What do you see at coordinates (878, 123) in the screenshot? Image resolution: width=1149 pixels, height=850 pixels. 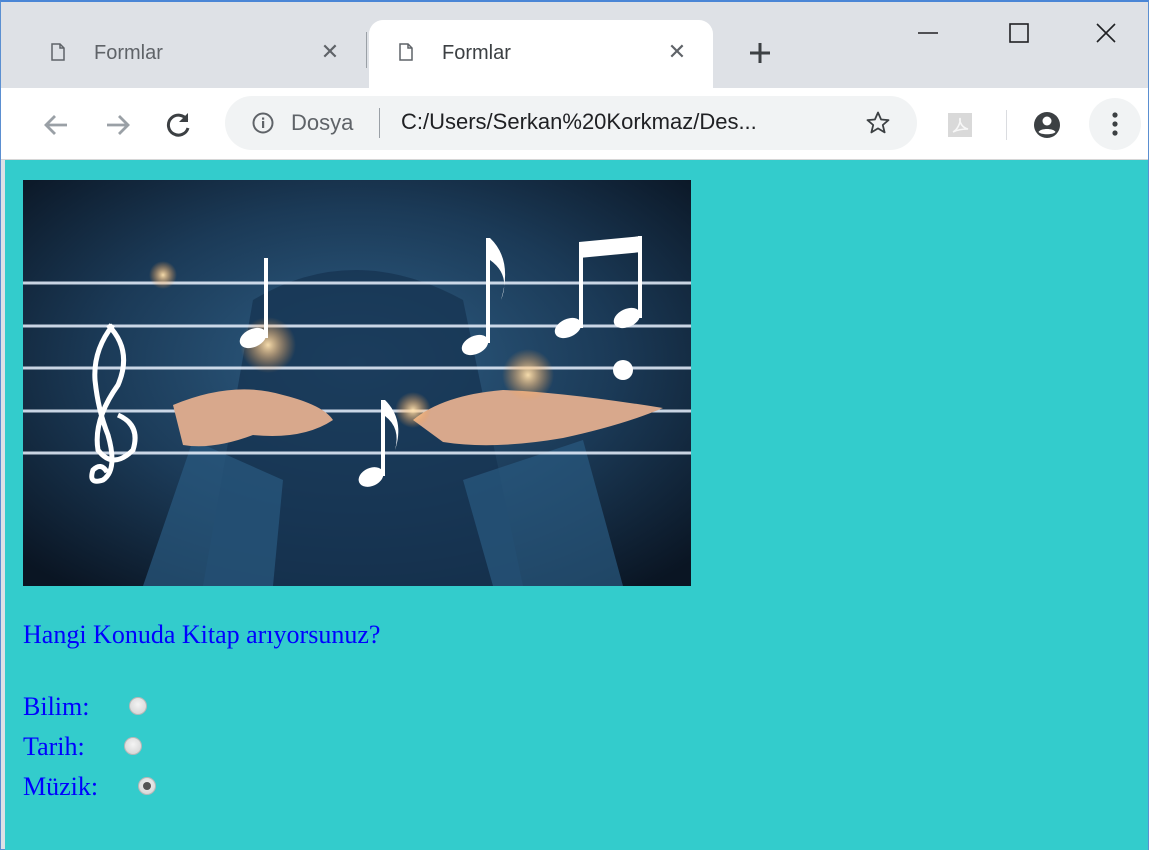 I see `bookmark-star-icon` at bounding box center [878, 123].